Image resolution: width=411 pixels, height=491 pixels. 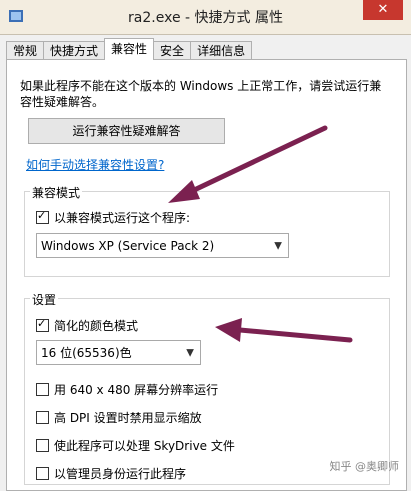 What do you see at coordinates (129, 49) in the screenshot?
I see `tab-compatibility: 兼容性` at bounding box center [129, 49].